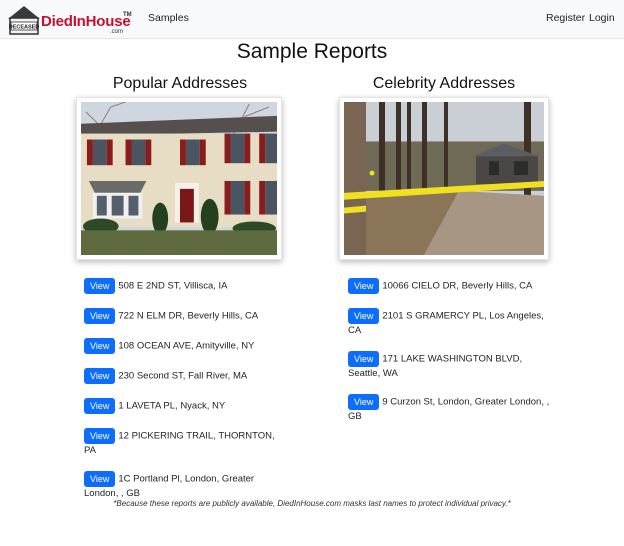 This screenshot has height=546, width=624. I want to click on address-text: 722 N ELM DR, Beverly Hills, CA, so click(188, 316).